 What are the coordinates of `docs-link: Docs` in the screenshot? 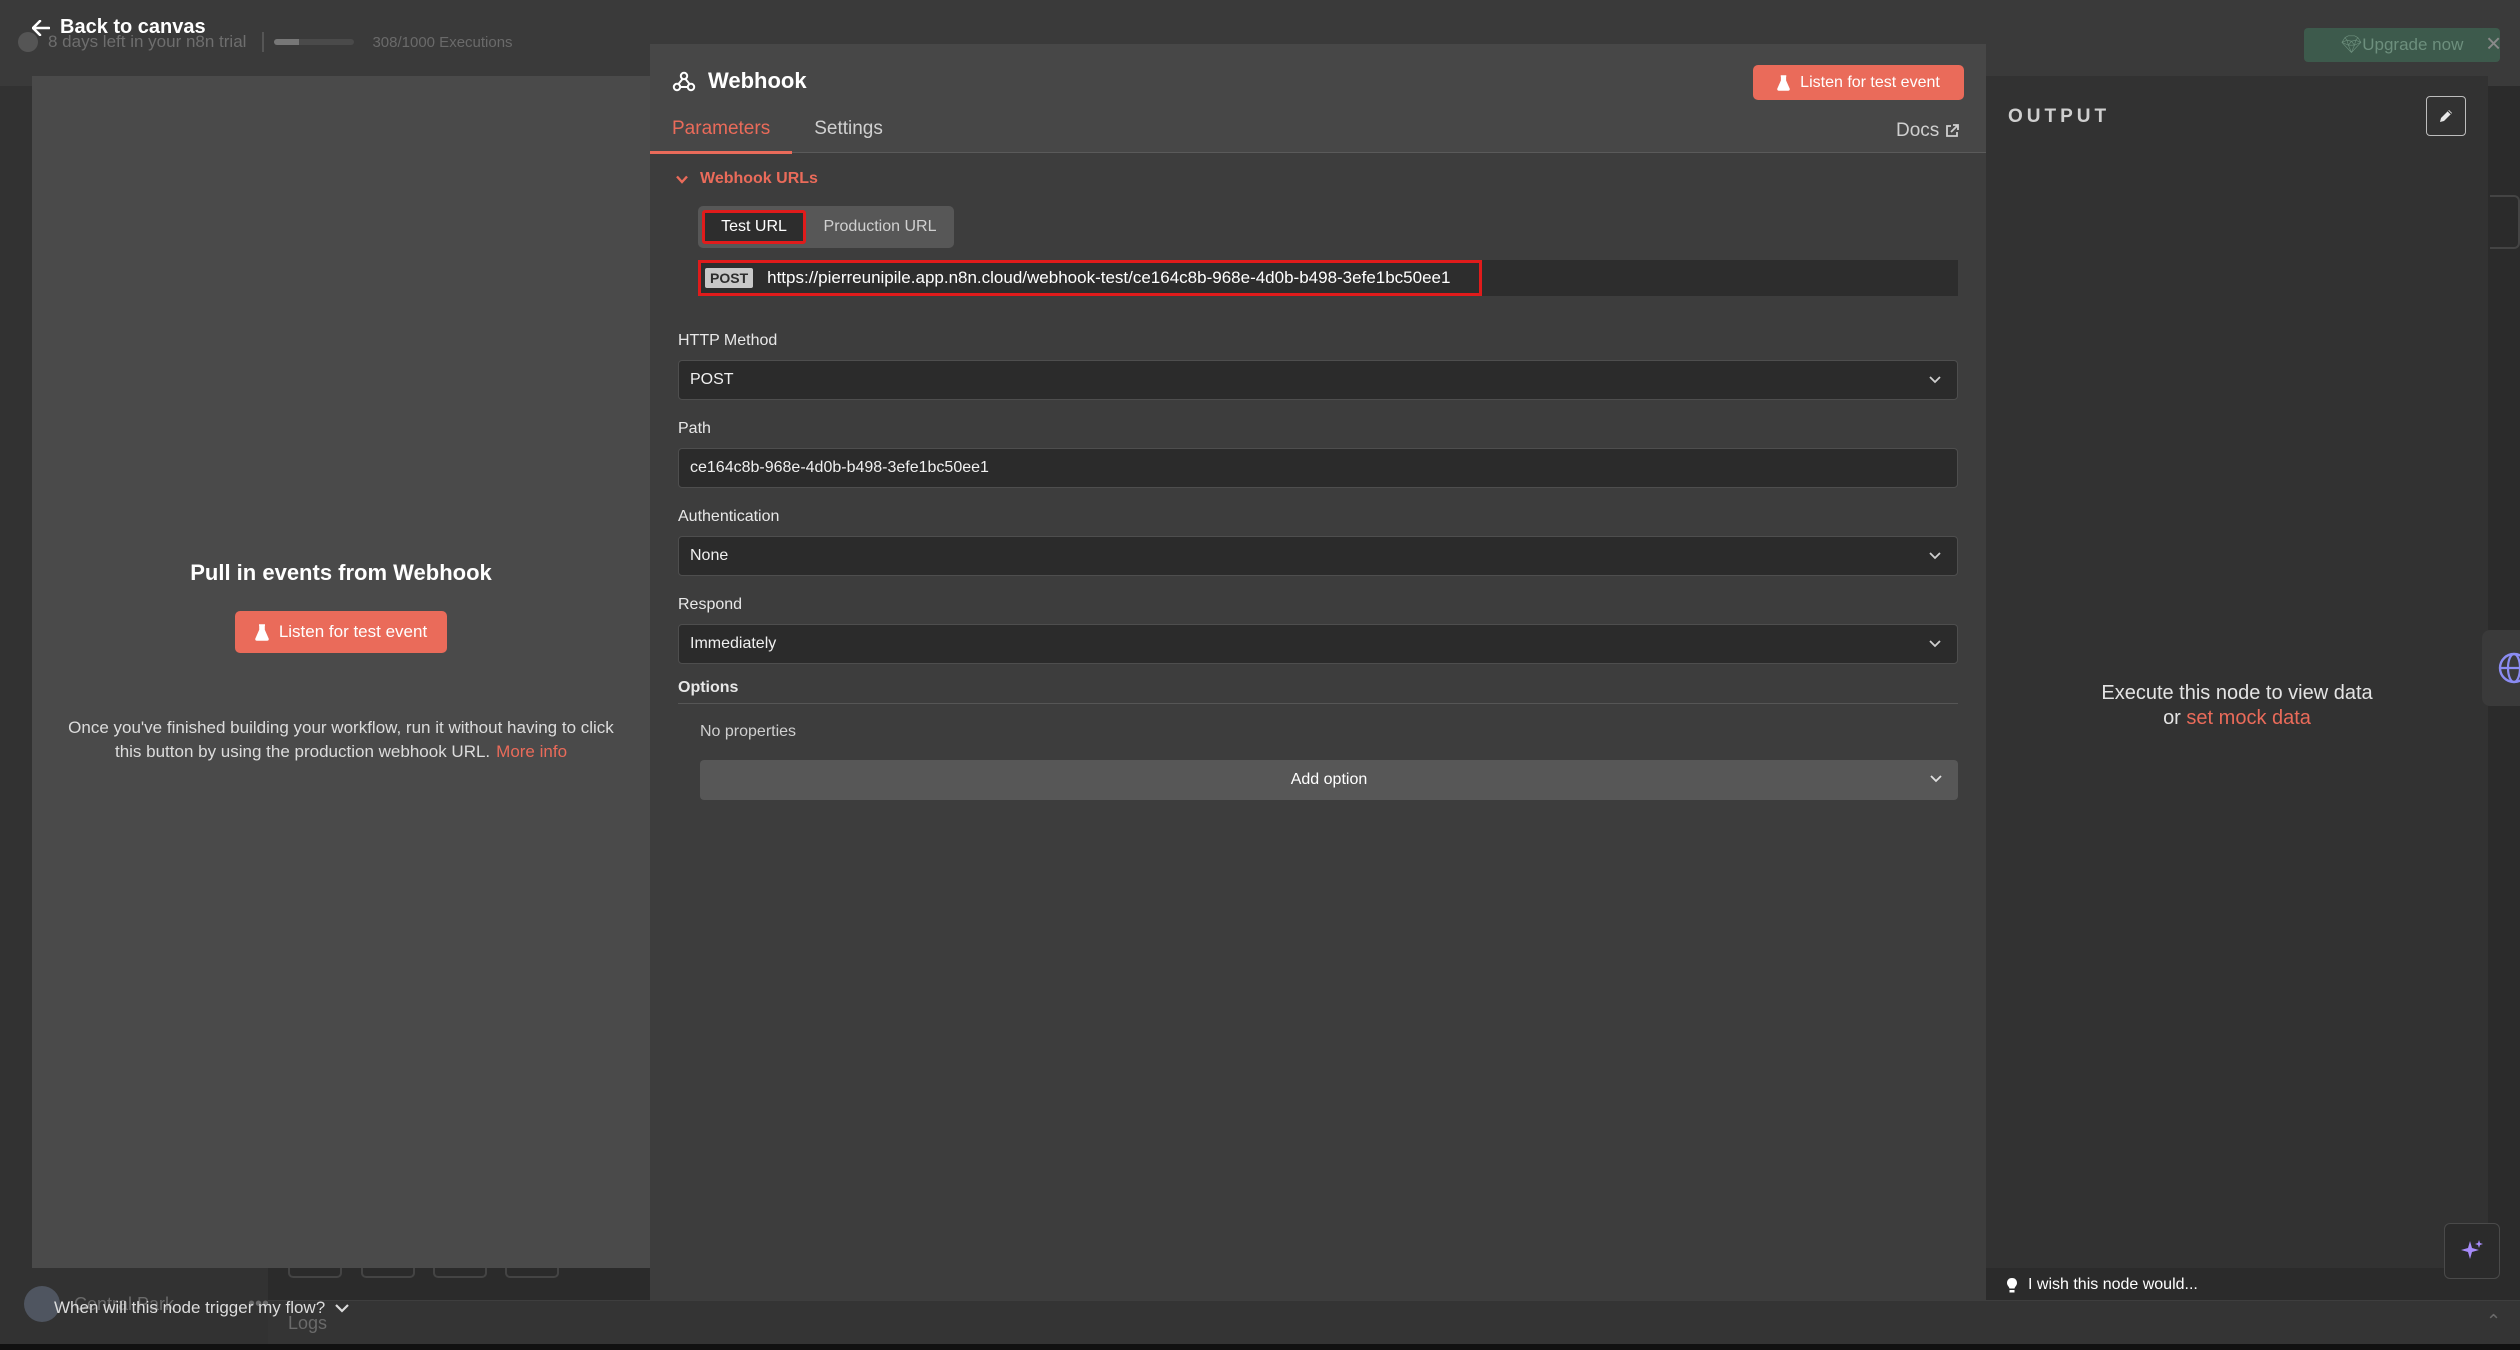 It's located at (1928, 131).